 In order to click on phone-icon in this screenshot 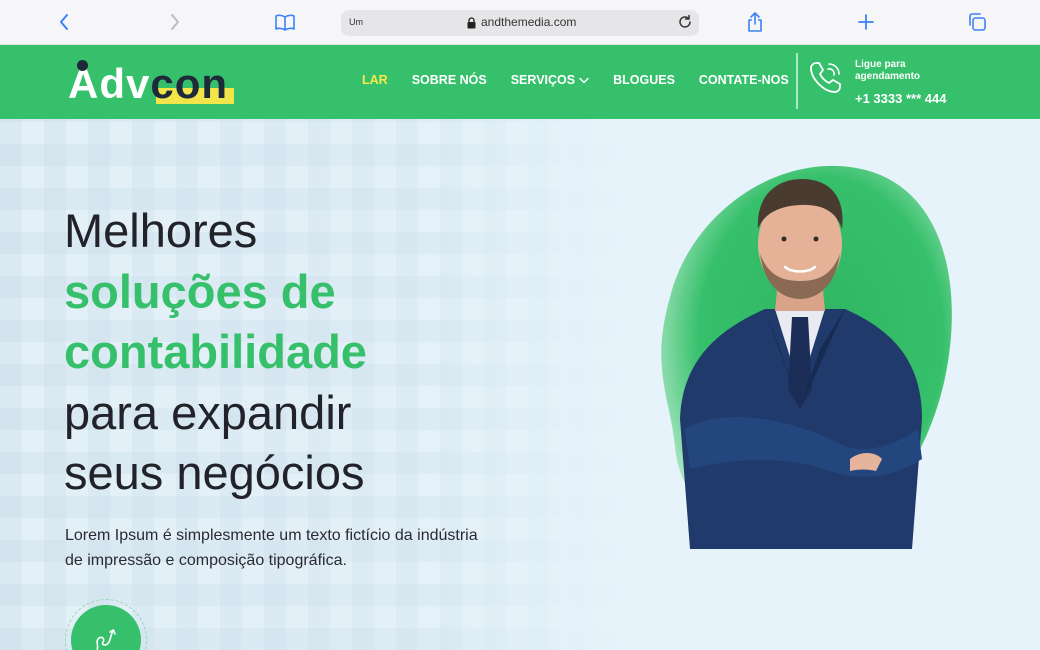, I will do `click(826, 79)`.